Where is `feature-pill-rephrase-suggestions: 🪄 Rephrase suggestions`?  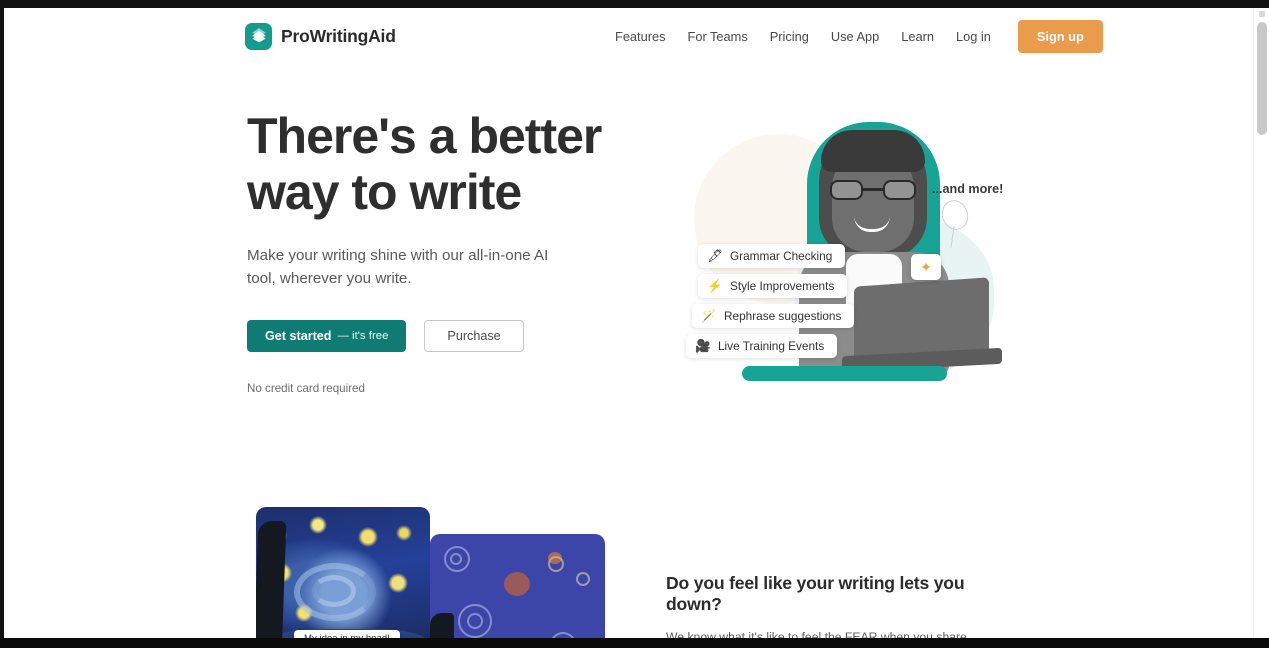
feature-pill-rephrase-suggestions: 🪄 Rephrase suggestions is located at coordinates (773, 316).